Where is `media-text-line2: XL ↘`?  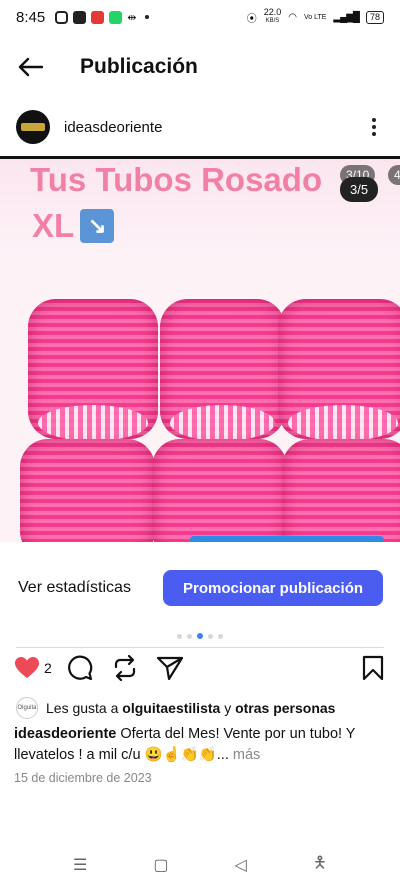 media-text-line2: XL ↘ is located at coordinates (73, 226).